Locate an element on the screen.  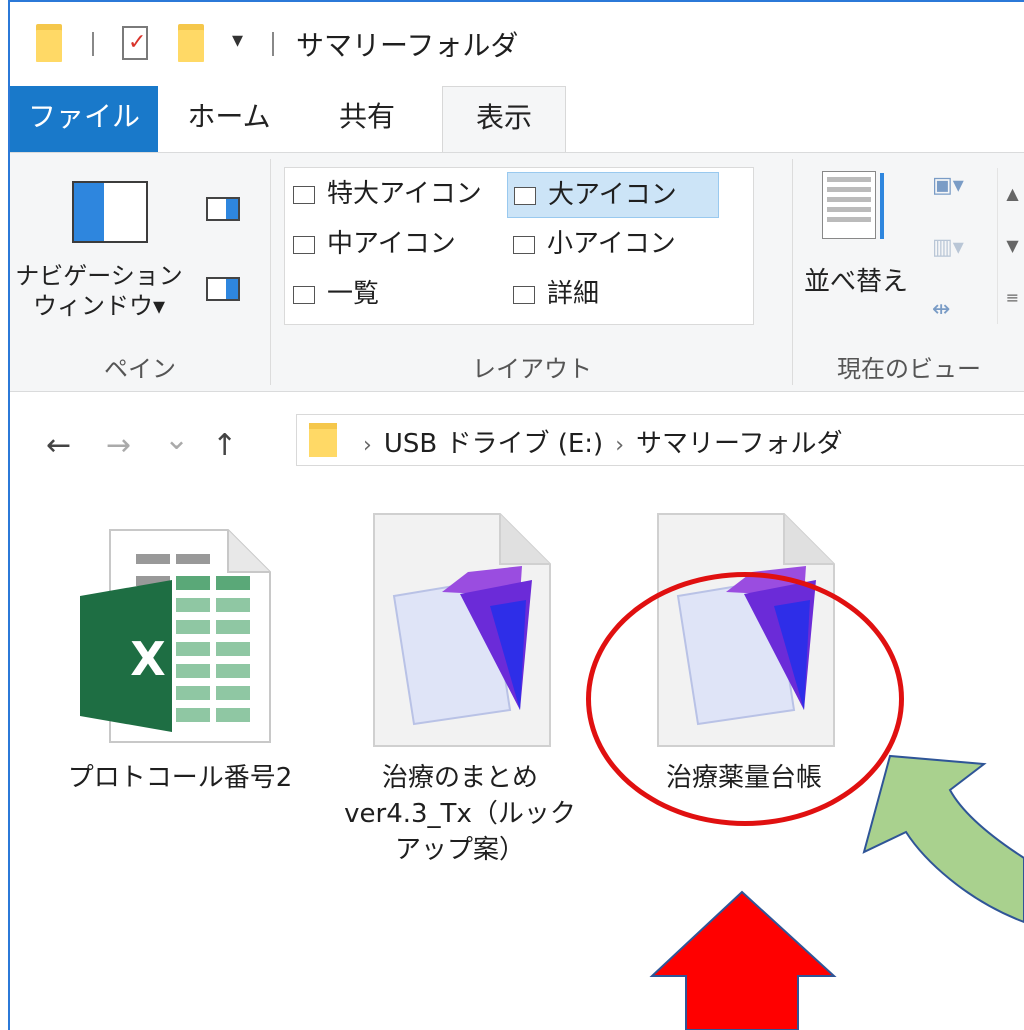
scroll-down-icon: ▼ is located at coordinates (1011, 246).